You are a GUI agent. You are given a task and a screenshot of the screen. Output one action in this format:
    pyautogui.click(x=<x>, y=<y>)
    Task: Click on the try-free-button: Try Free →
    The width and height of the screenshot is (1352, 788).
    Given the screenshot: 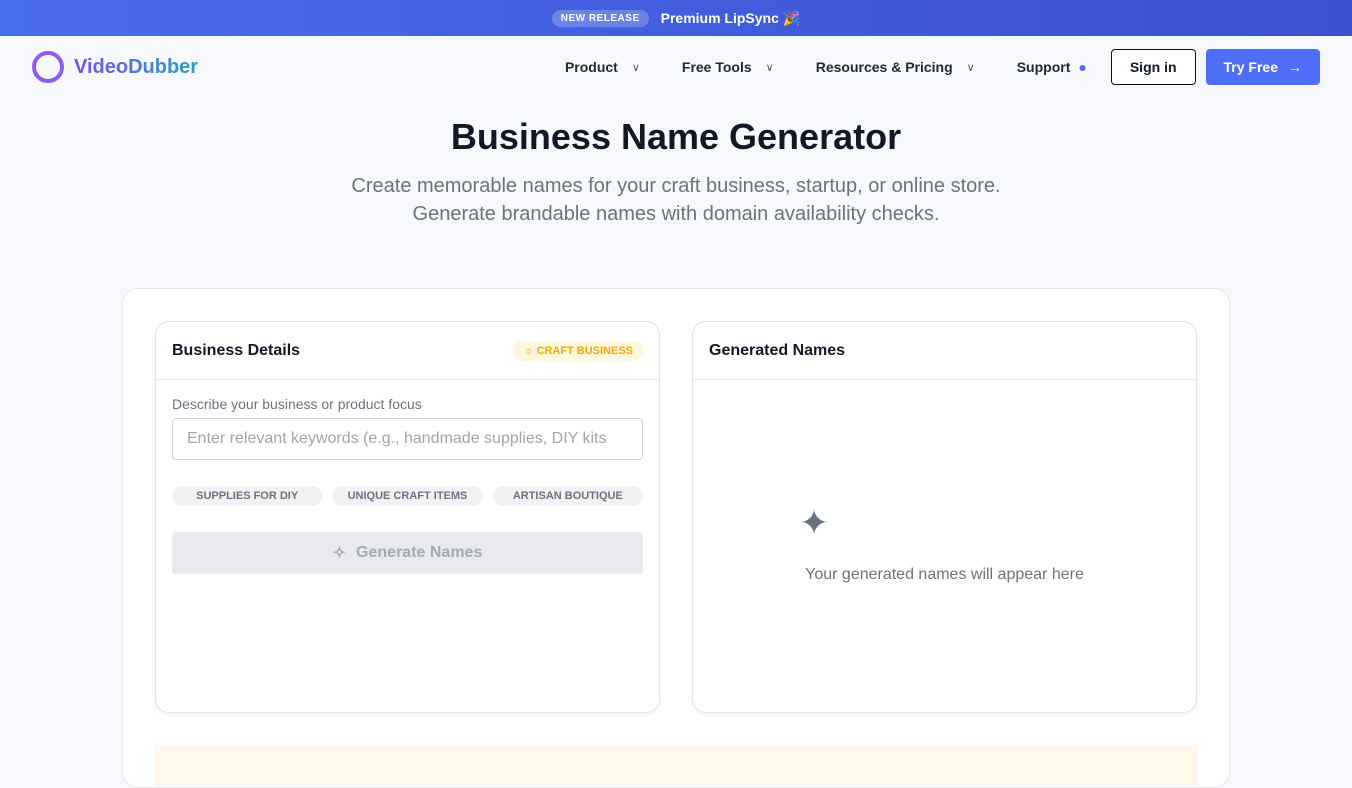 What is the action you would take?
    pyautogui.click(x=1262, y=67)
    